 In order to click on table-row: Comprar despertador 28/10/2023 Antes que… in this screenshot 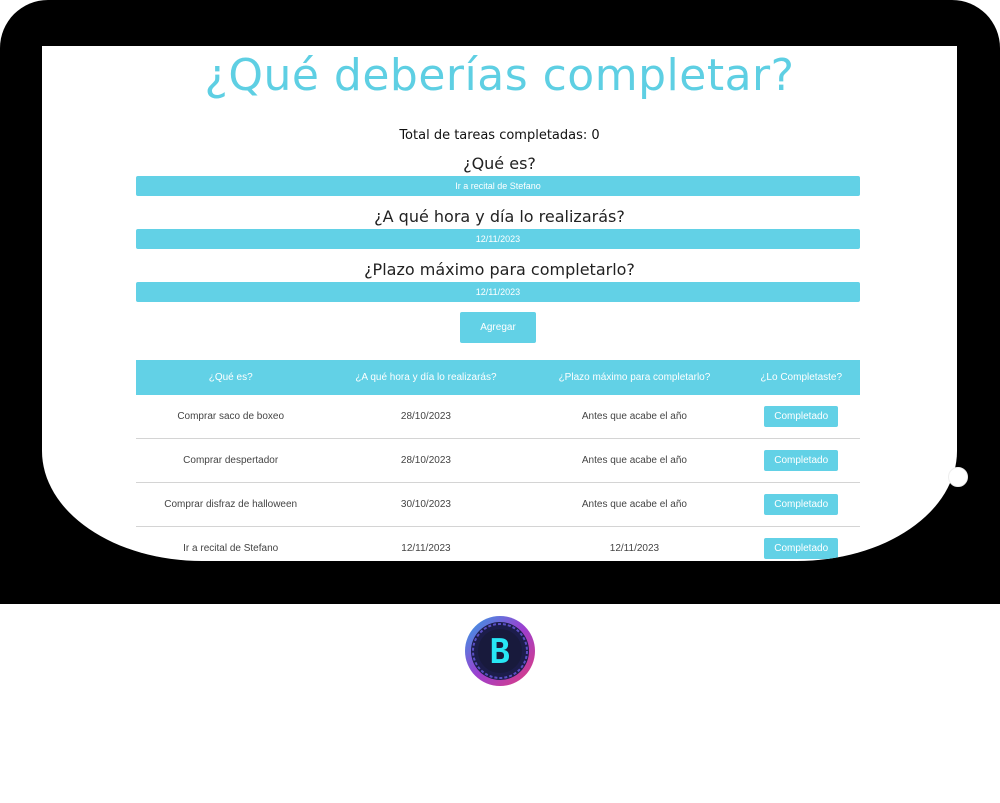, I will do `click(498, 460)`.